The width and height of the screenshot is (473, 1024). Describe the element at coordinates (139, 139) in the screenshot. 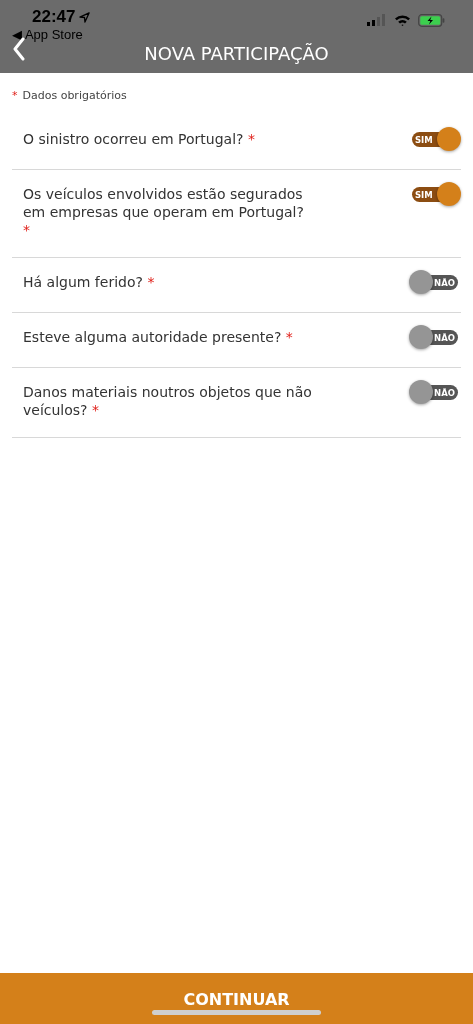

I see `question-label: O sinistro ocorreu em Portugal? *` at that location.